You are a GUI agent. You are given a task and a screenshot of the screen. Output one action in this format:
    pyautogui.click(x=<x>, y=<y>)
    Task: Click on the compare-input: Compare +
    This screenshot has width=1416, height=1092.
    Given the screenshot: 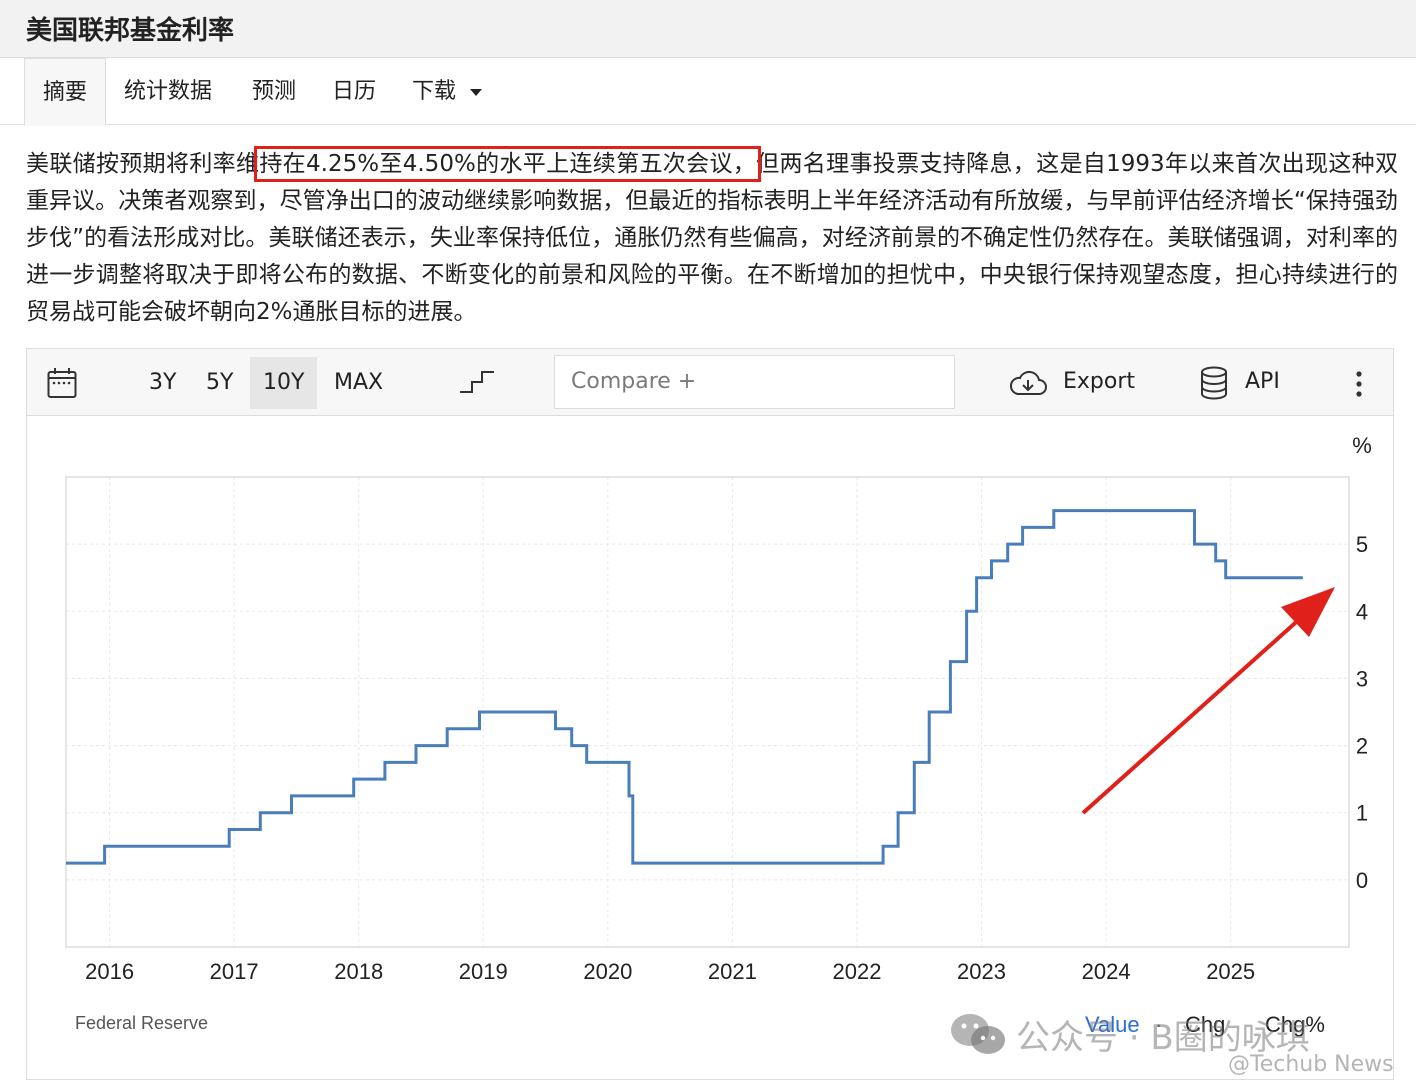 What is the action you would take?
    pyautogui.click(x=754, y=382)
    